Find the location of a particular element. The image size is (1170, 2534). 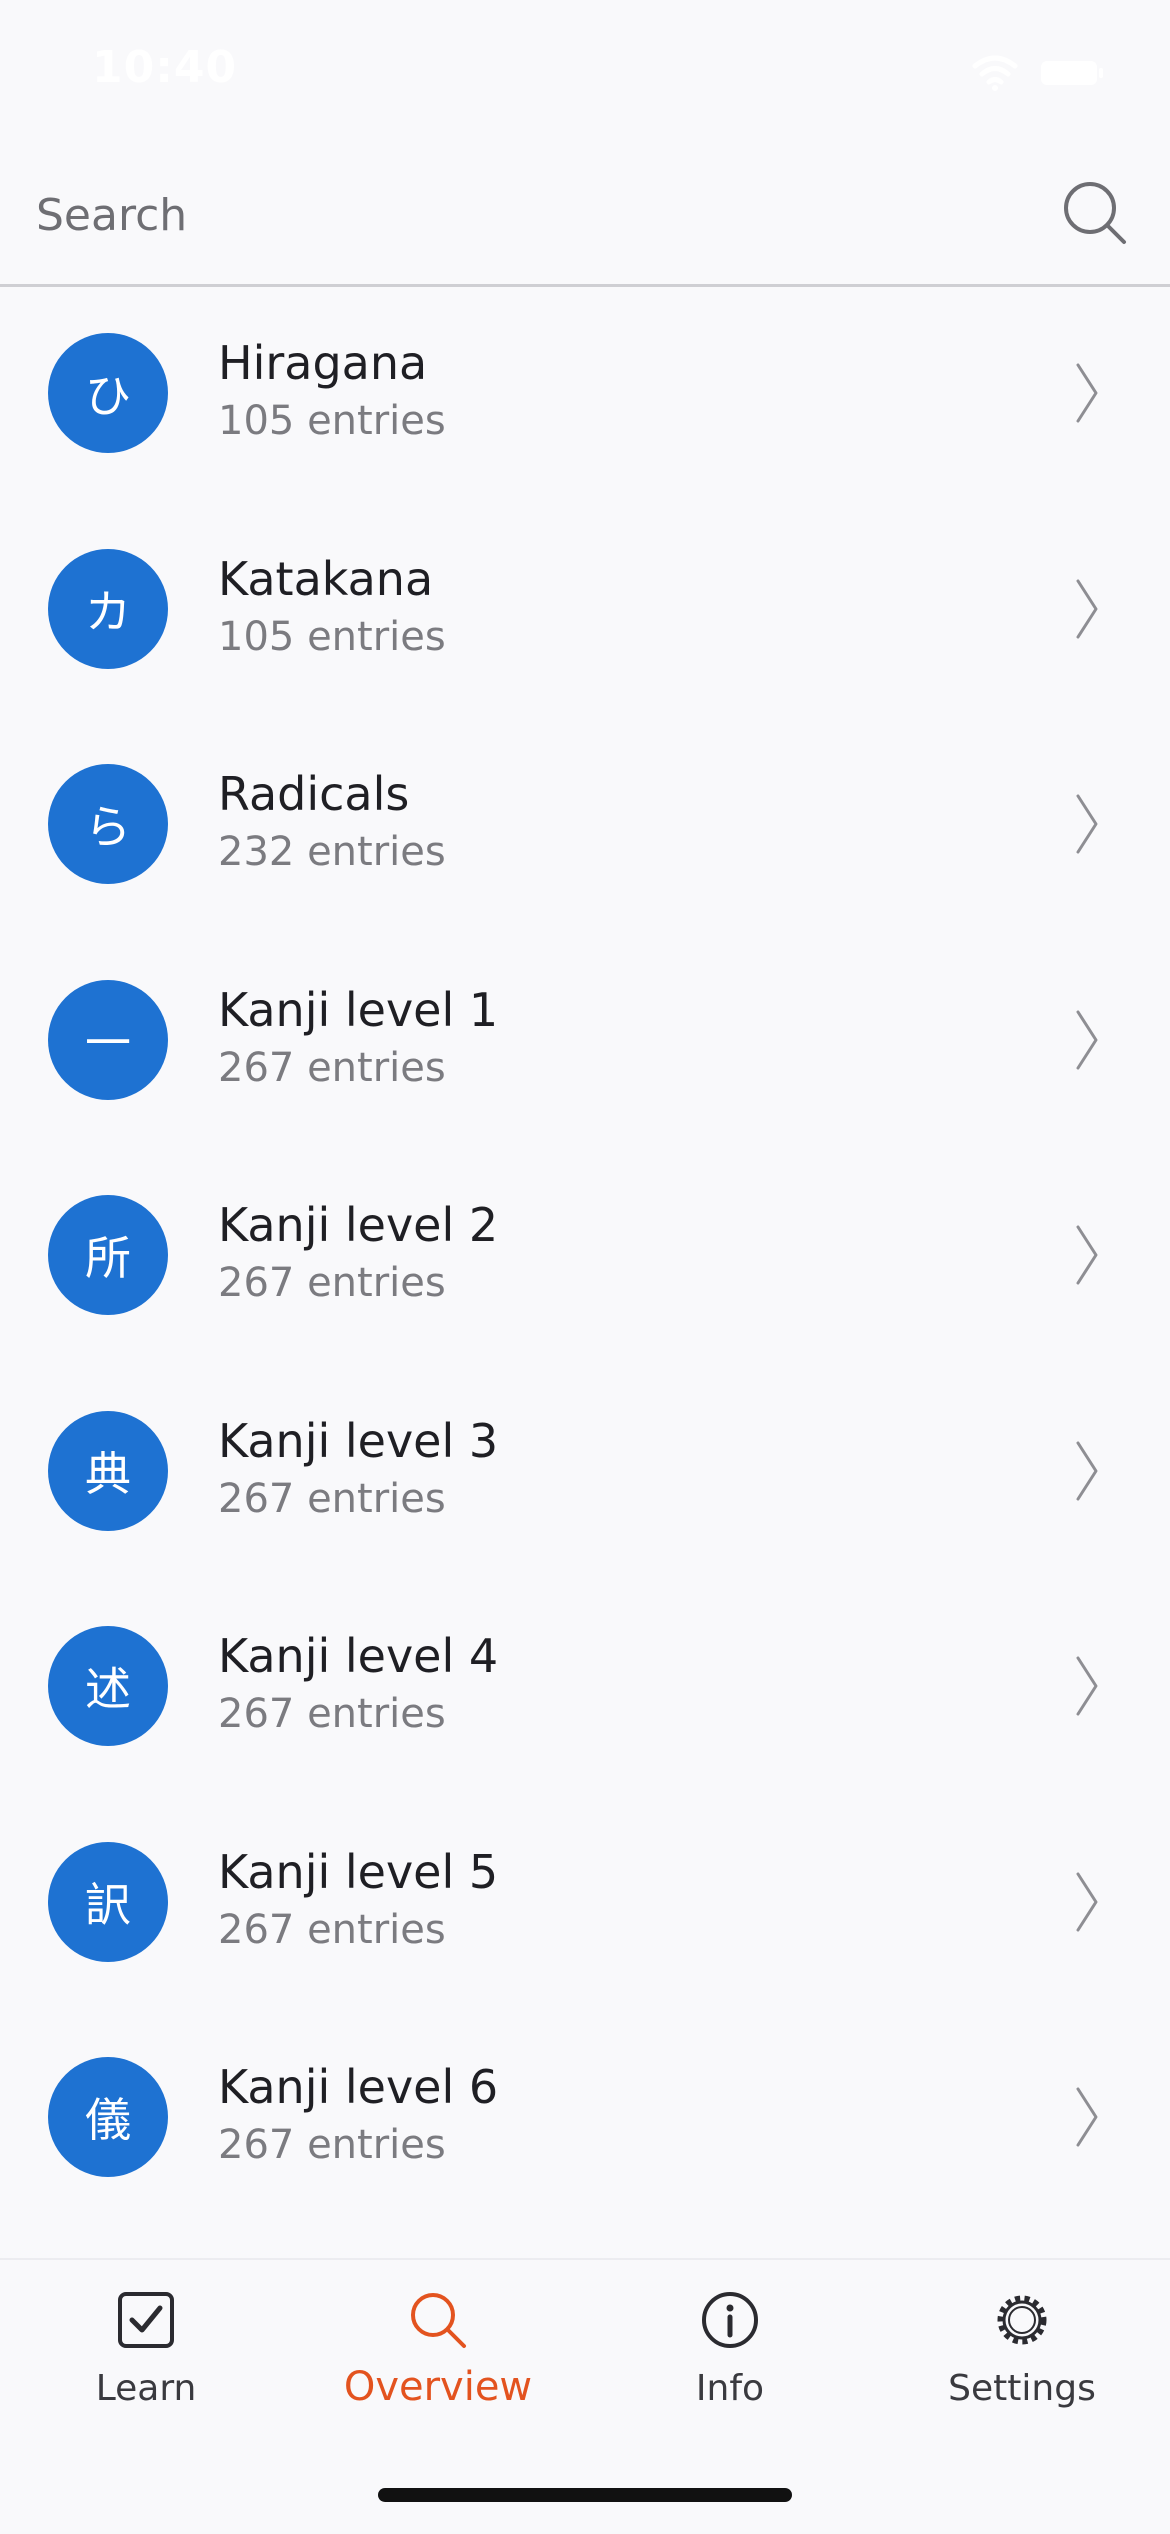

tab-settings: Settings is located at coordinates (1022, 2365).